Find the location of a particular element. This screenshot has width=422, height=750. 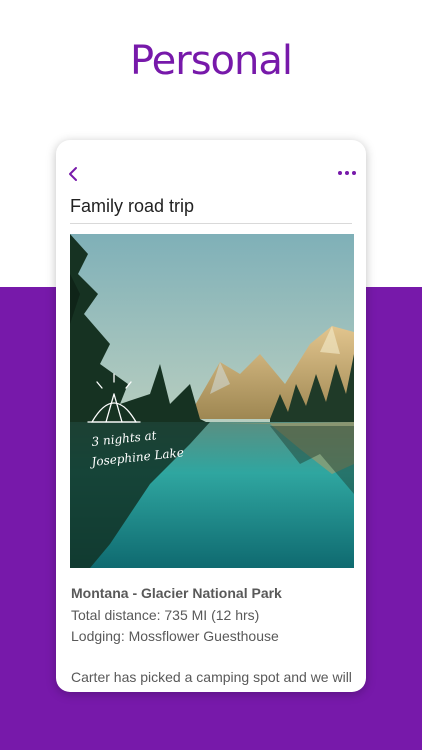

chevron-left-icon is located at coordinates (73, 174).